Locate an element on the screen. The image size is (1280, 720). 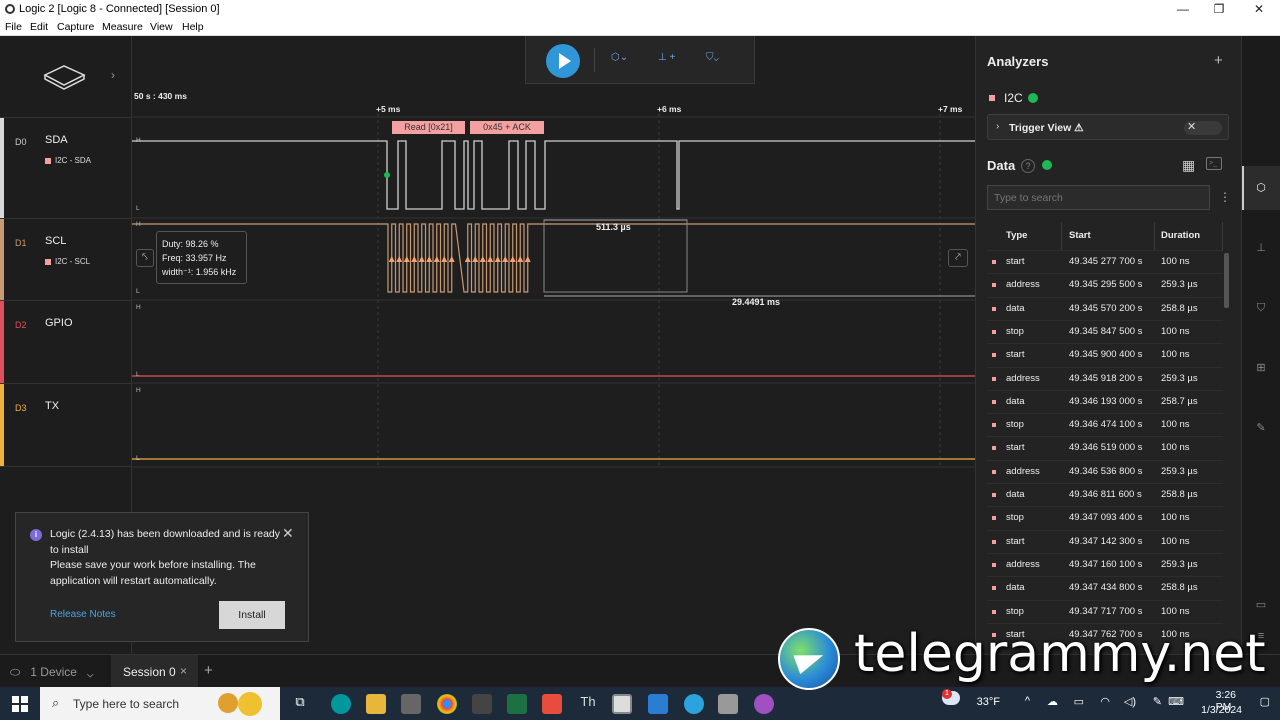
markers-tab-icon: ⛉ is located at coordinates (1261, 308).